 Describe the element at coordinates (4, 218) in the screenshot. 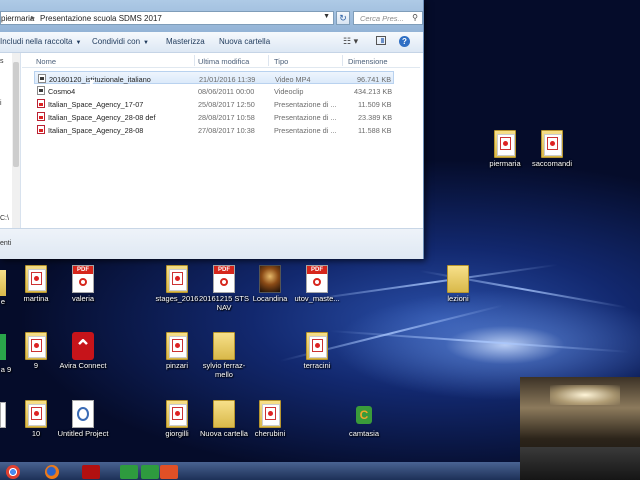

I see `nav-drive-c: C:\` at that location.